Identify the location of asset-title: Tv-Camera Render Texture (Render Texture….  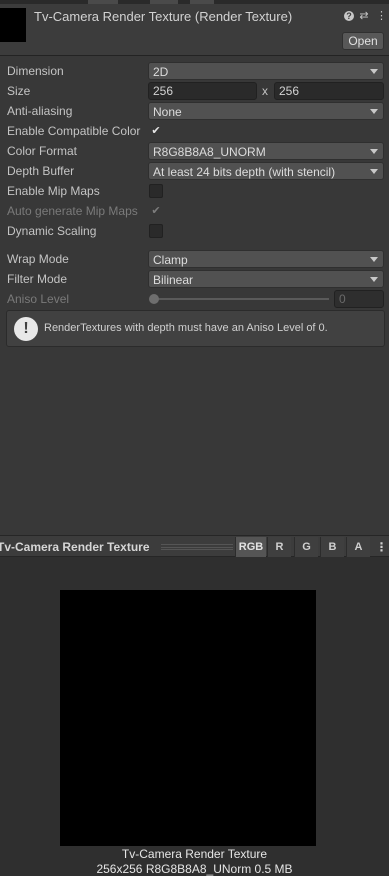
(163, 16).